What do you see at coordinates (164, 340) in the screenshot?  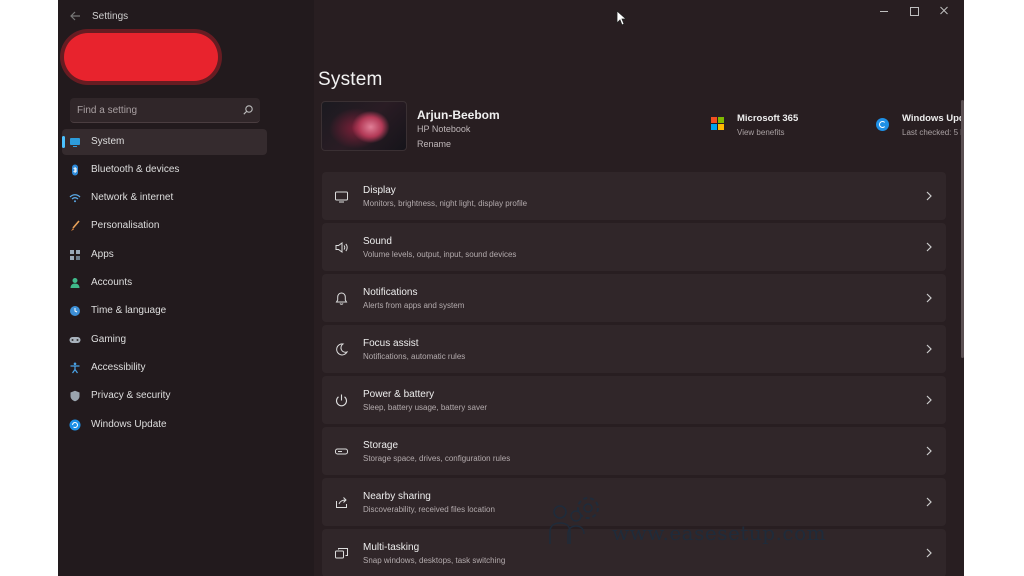 I see `sidebar-item-gaming: Gaming` at bounding box center [164, 340].